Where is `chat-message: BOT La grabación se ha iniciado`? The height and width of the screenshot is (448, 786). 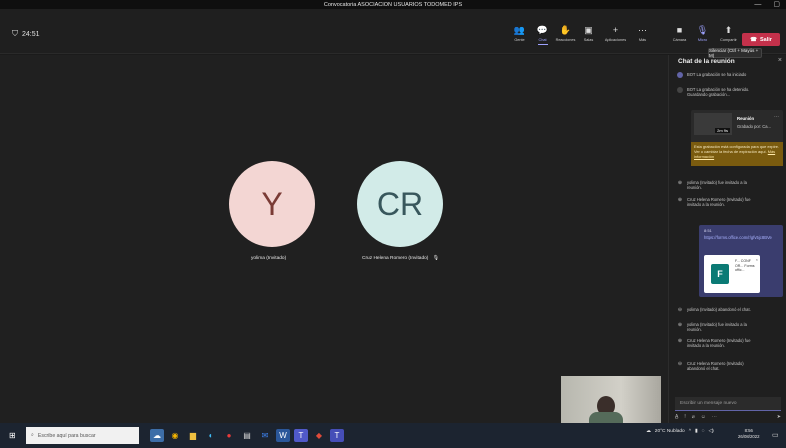 chat-message: BOT La grabación se ha iniciado is located at coordinates (716, 75).